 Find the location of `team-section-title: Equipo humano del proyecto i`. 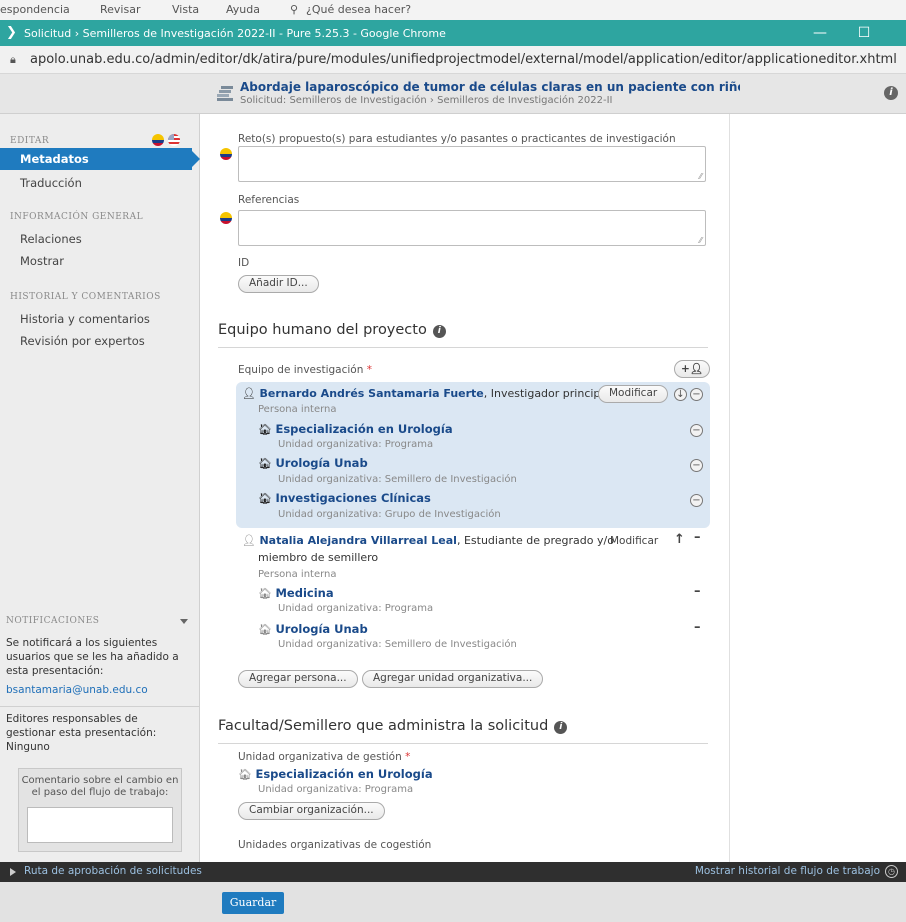

team-section-title: Equipo humano del proyecto i is located at coordinates (332, 330).